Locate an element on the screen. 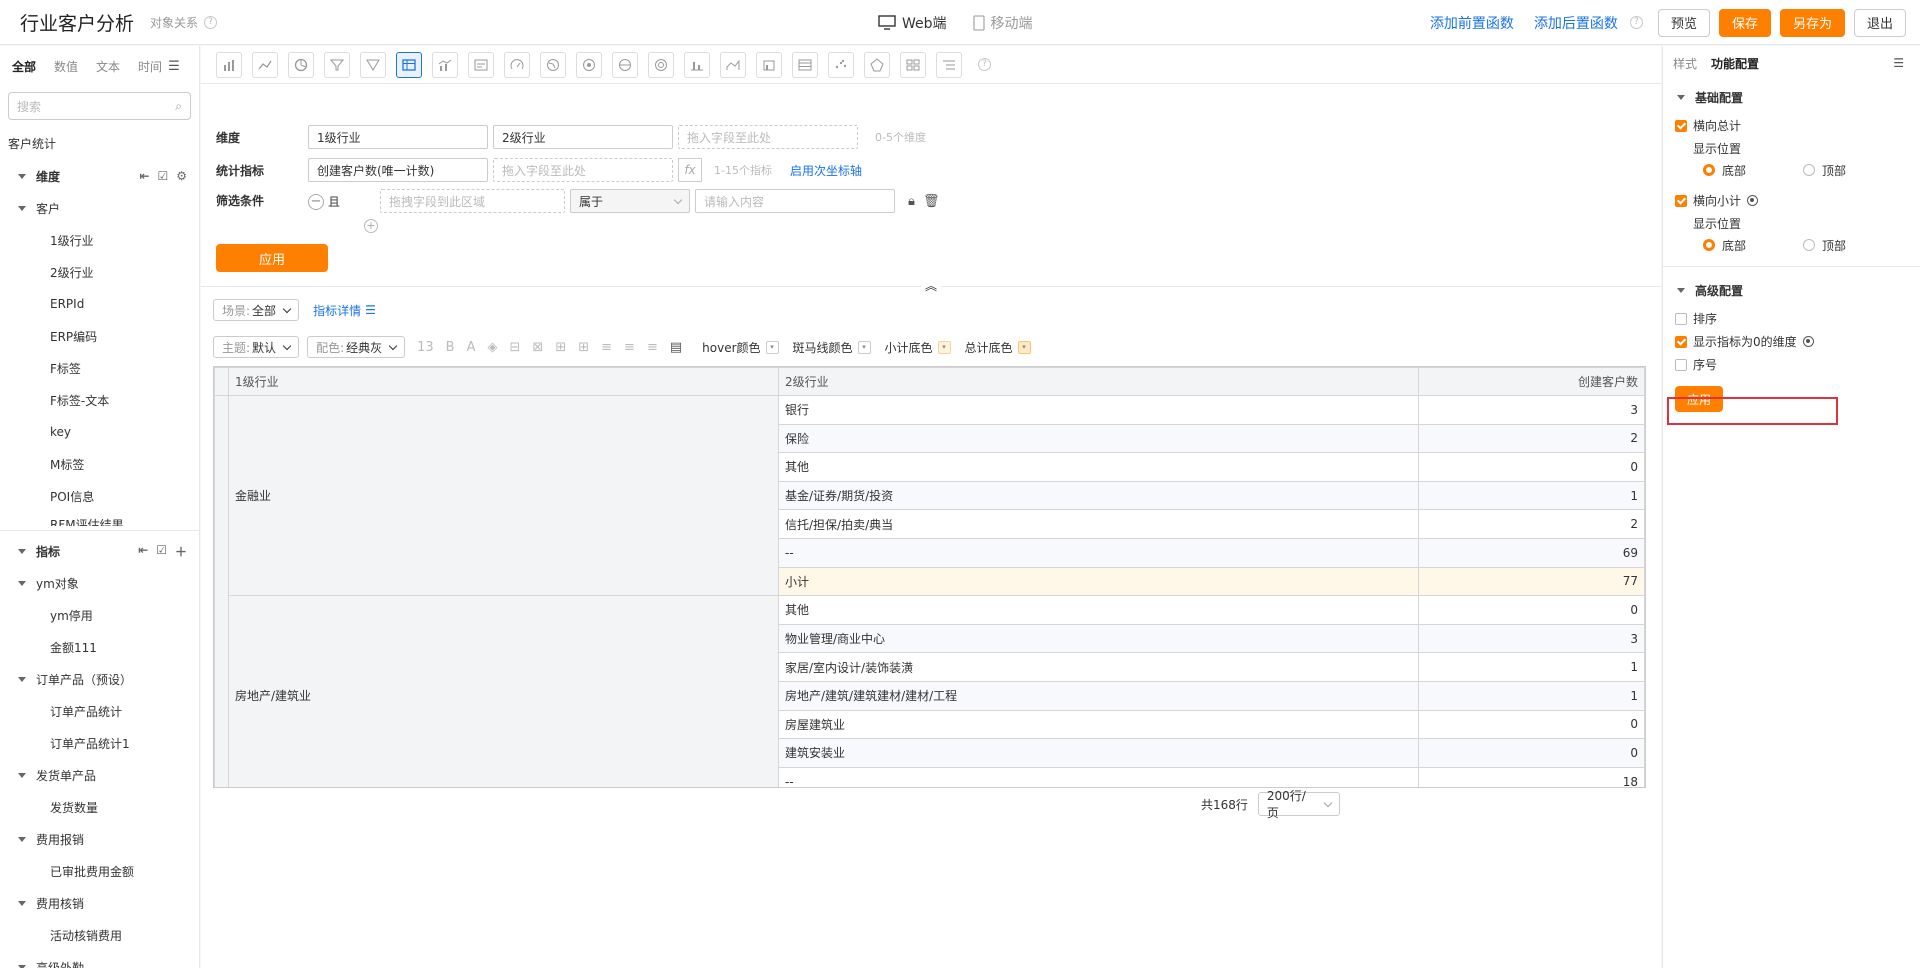 Image resolution: width=1920 pixels, height=968 pixels. table-chart-icon is located at coordinates (409, 64).